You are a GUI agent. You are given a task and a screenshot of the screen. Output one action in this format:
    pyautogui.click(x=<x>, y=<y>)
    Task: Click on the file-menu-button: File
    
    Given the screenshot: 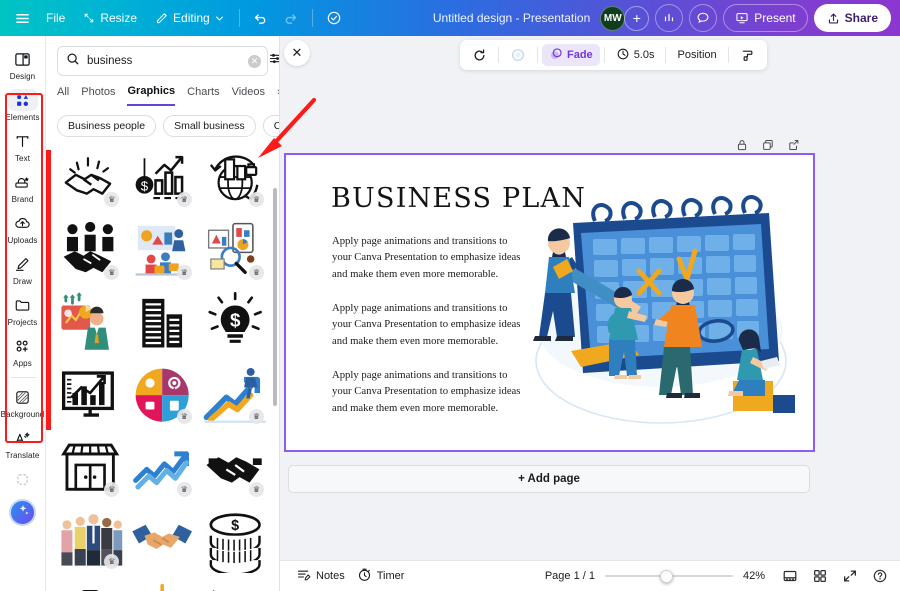 What is the action you would take?
    pyautogui.click(x=55, y=18)
    